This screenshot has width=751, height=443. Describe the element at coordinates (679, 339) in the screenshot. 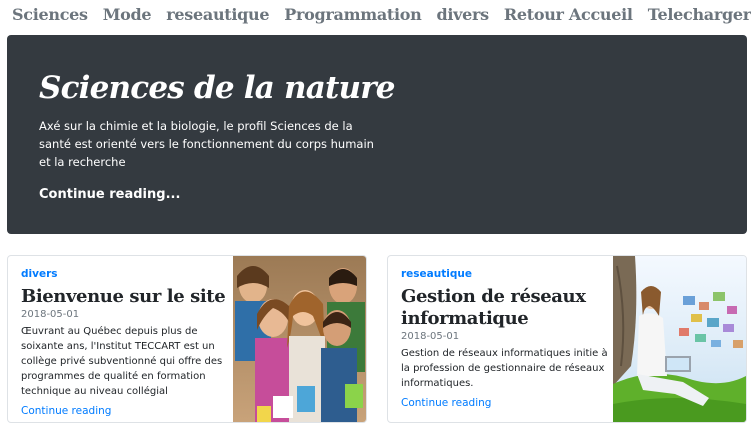

I see `post-thumbnail-network-image` at that location.